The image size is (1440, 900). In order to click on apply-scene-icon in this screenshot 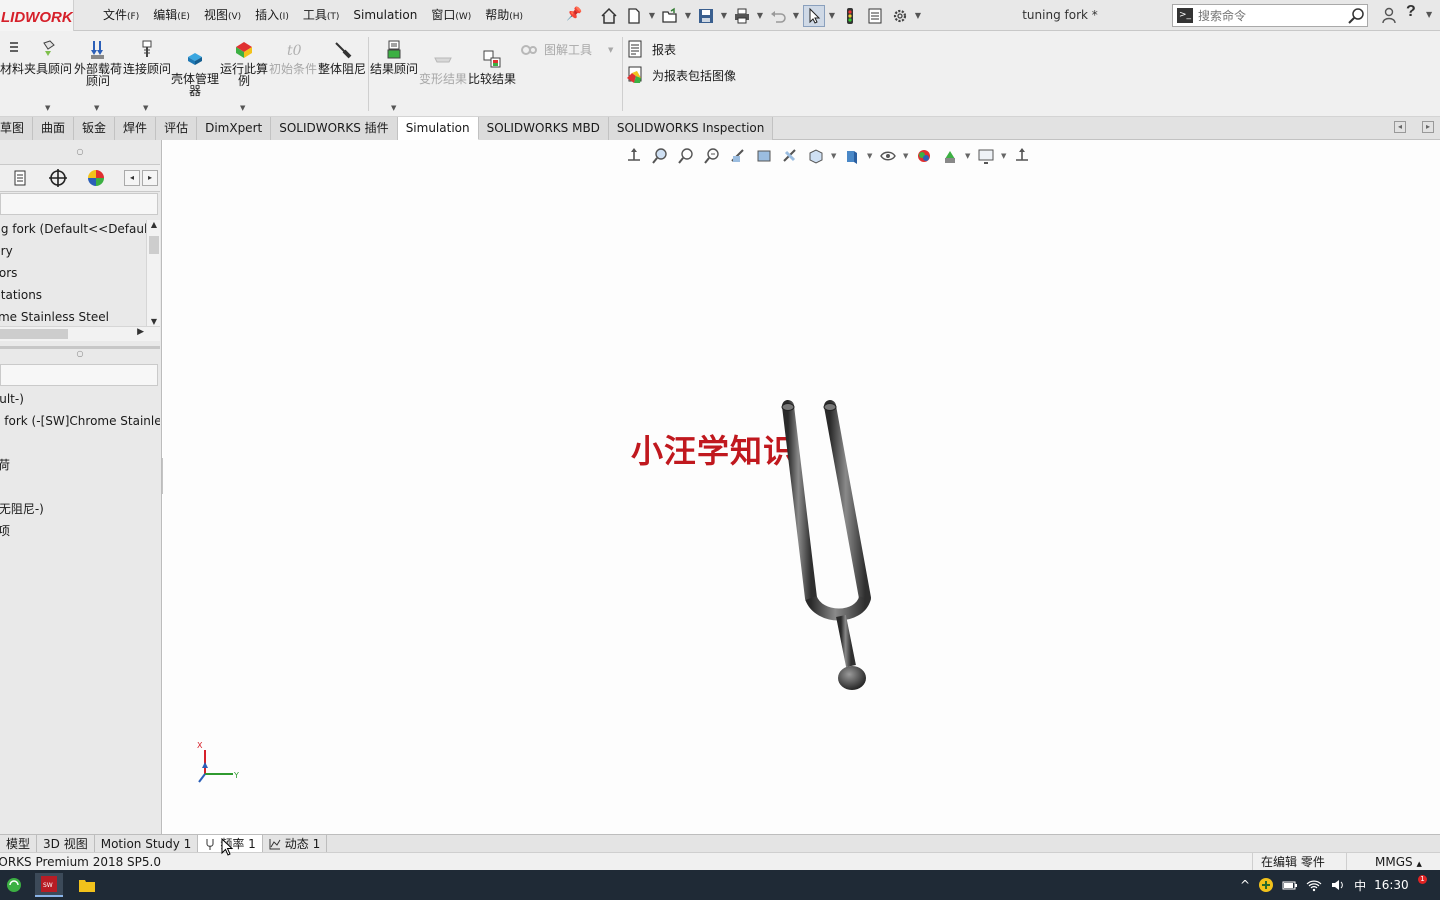, I will do `click(924, 156)`.